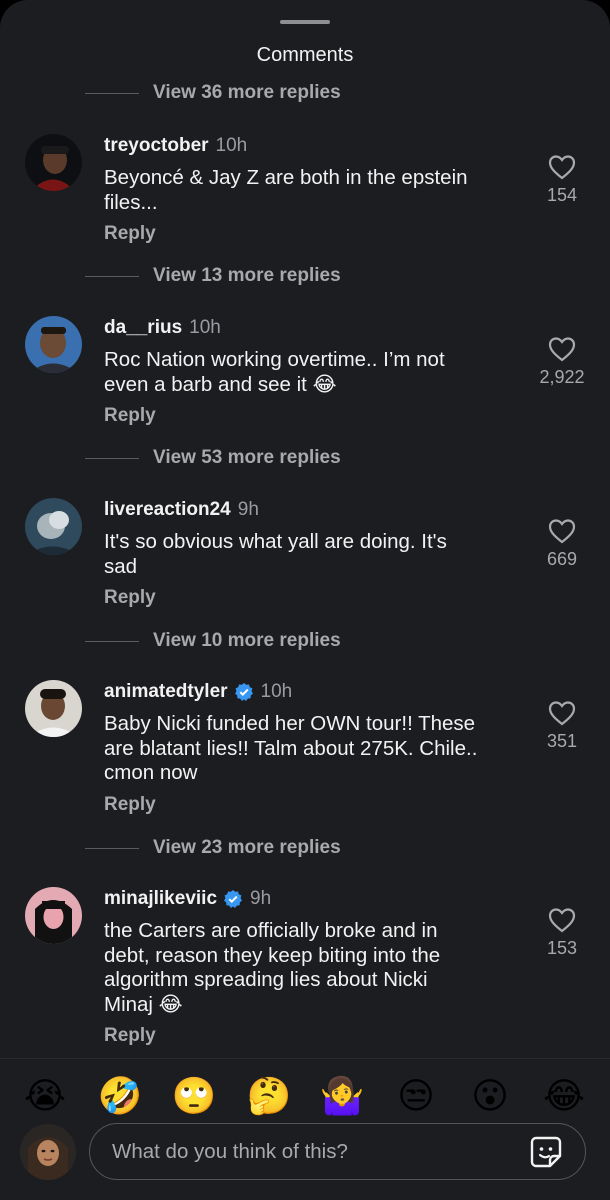 The width and height of the screenshot is (610, 1200). I want to click on like-button: 351, so click(562, 726).